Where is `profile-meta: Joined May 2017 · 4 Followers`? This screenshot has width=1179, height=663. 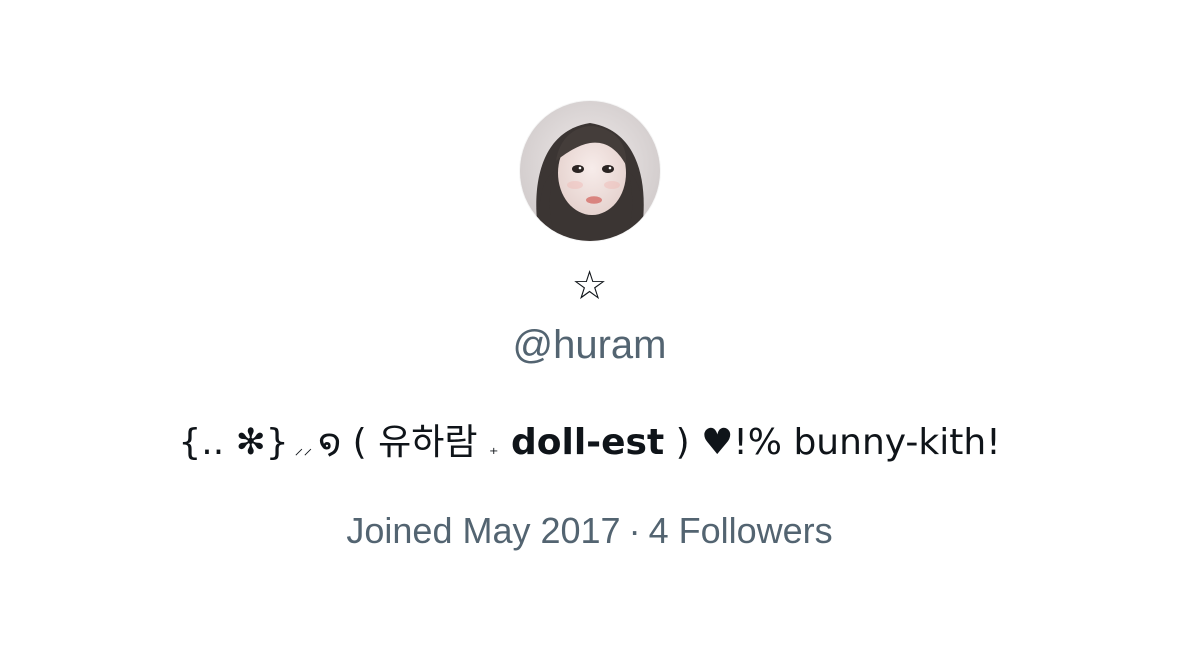 profile-meta: Joined May 2017 · 4 Followers is located at coordinates (589, 531).